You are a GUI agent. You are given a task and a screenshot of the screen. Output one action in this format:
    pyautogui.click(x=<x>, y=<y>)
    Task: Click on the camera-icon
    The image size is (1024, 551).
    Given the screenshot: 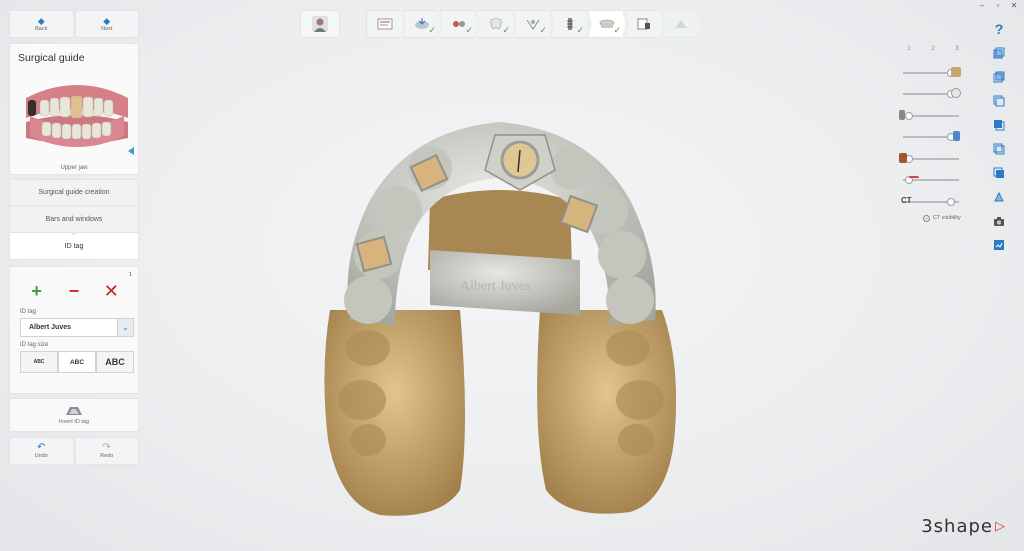 What is the action you would take?
    pyautogui.click(x=999, y=221)
    